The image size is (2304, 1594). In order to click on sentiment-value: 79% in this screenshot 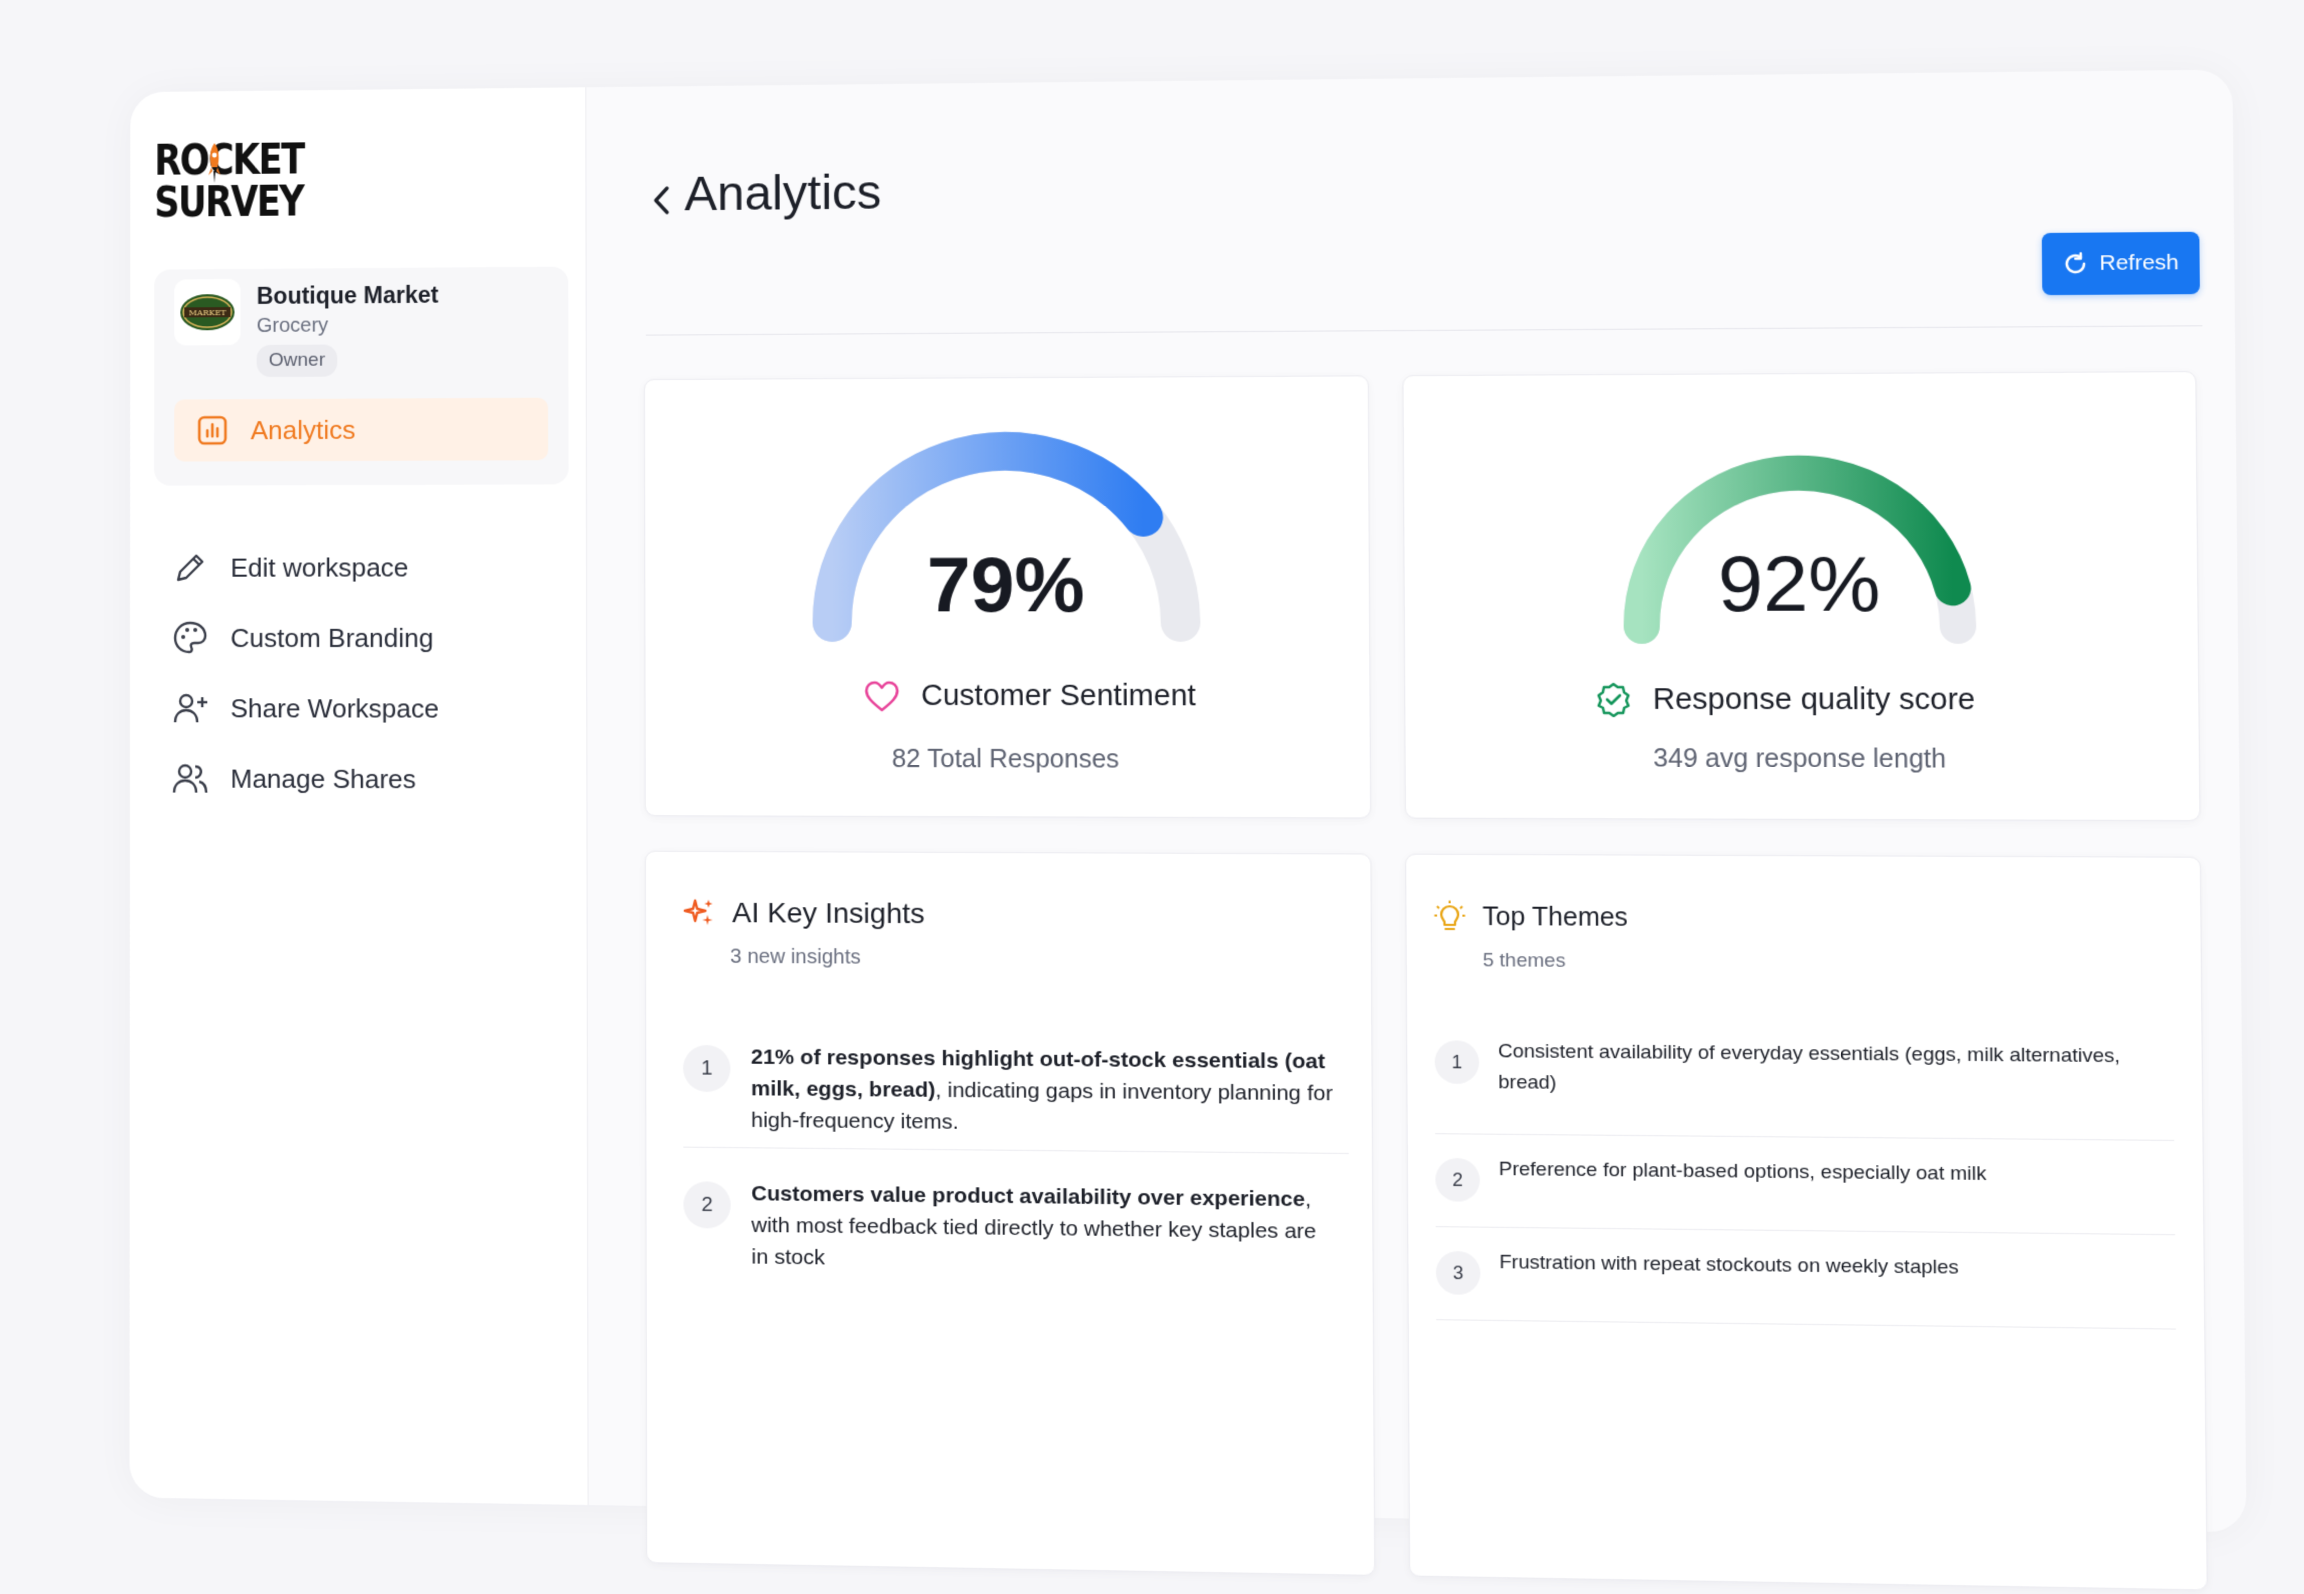, I will do `click(1005, 585)`.